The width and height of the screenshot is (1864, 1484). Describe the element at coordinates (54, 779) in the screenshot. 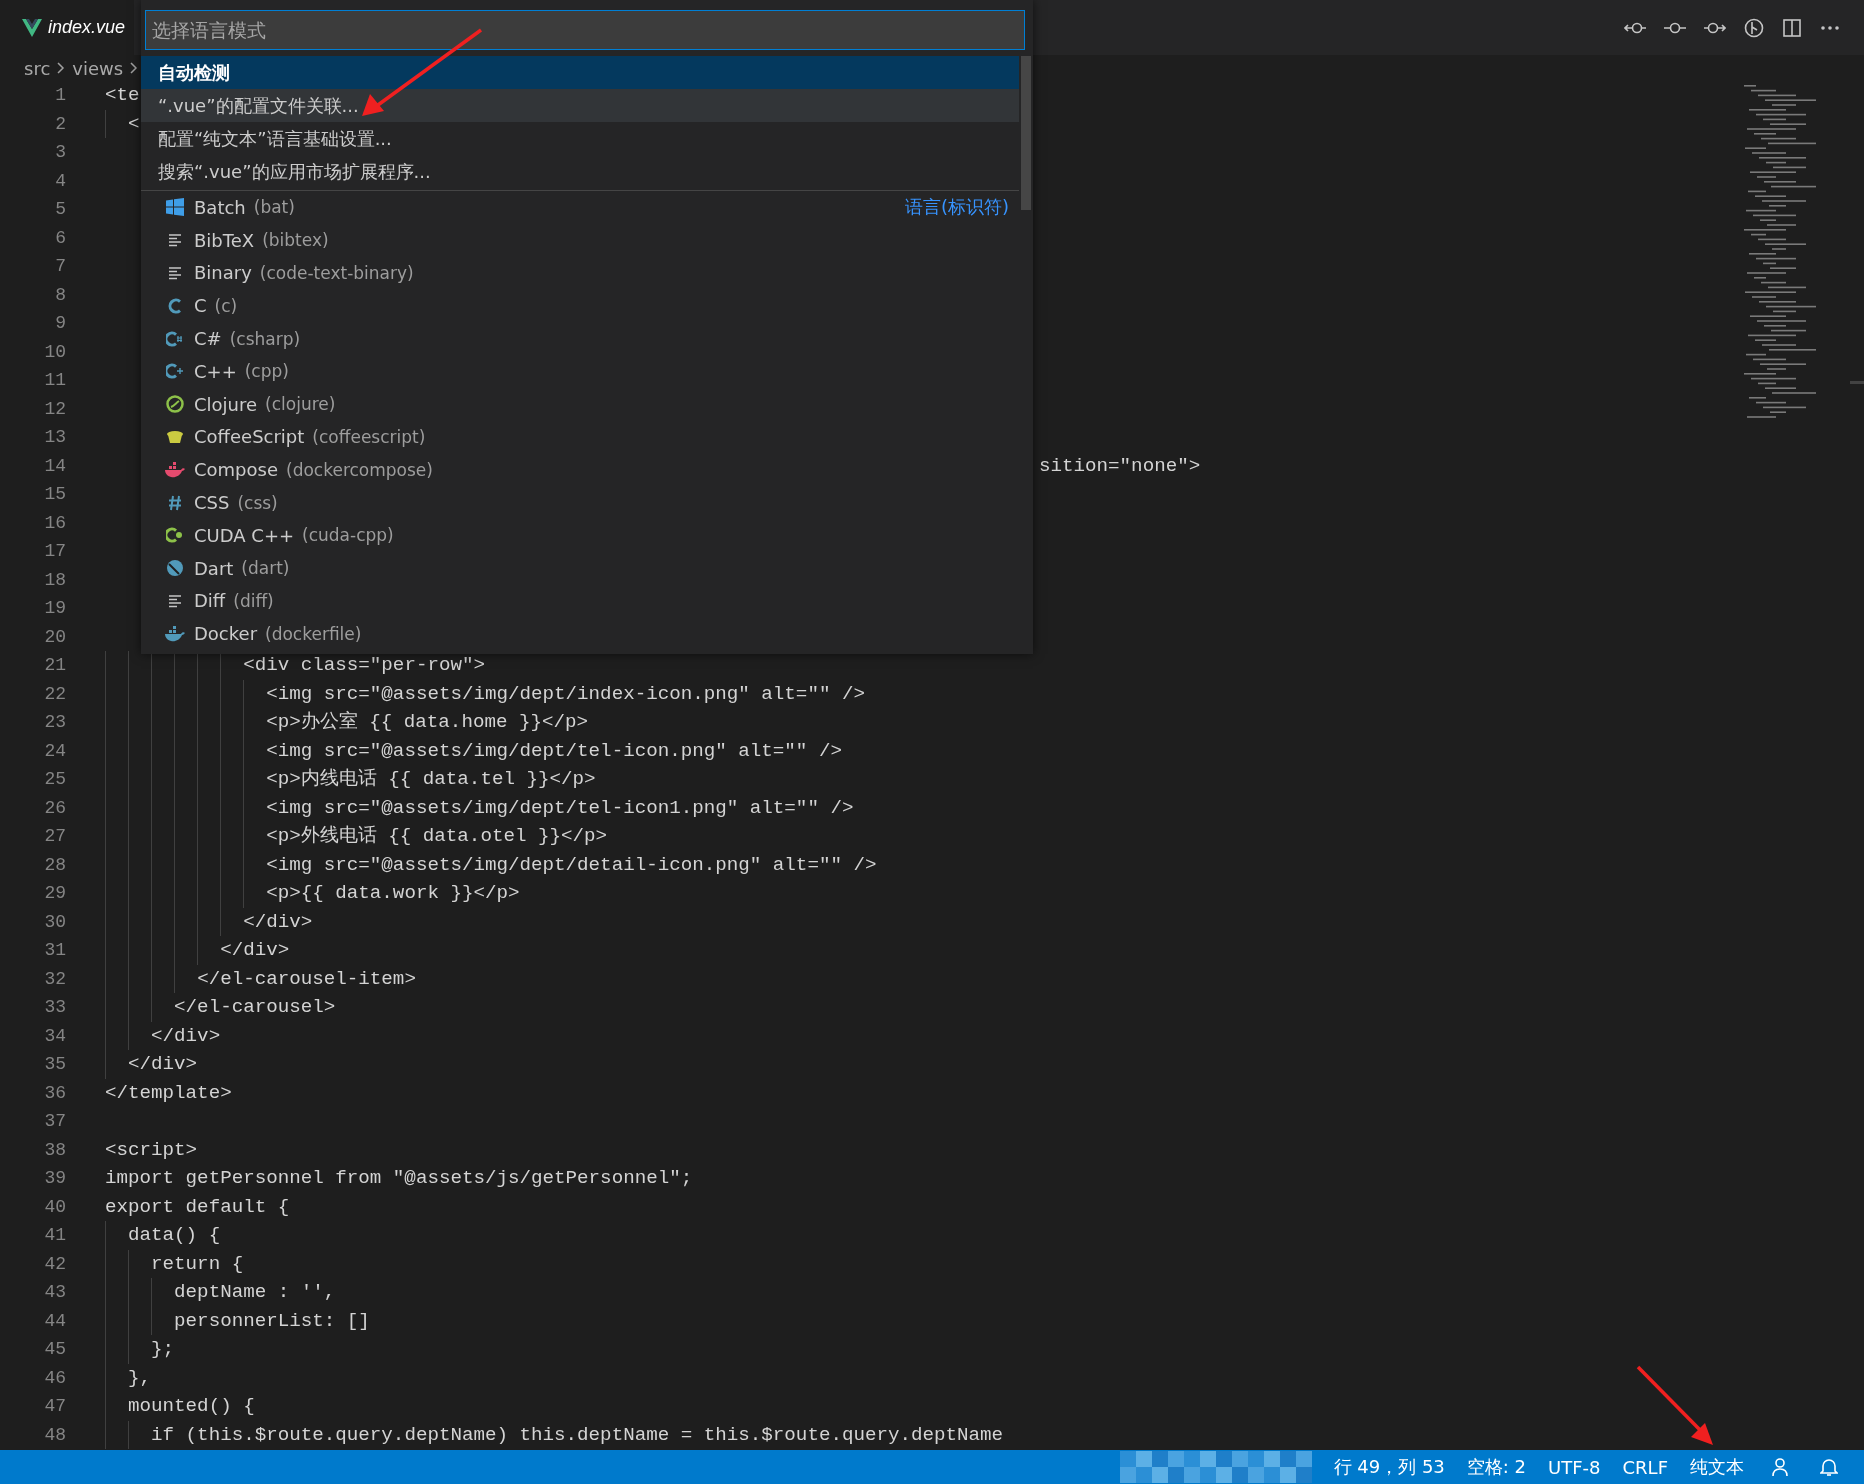

I see `line-number: 25` at that location.